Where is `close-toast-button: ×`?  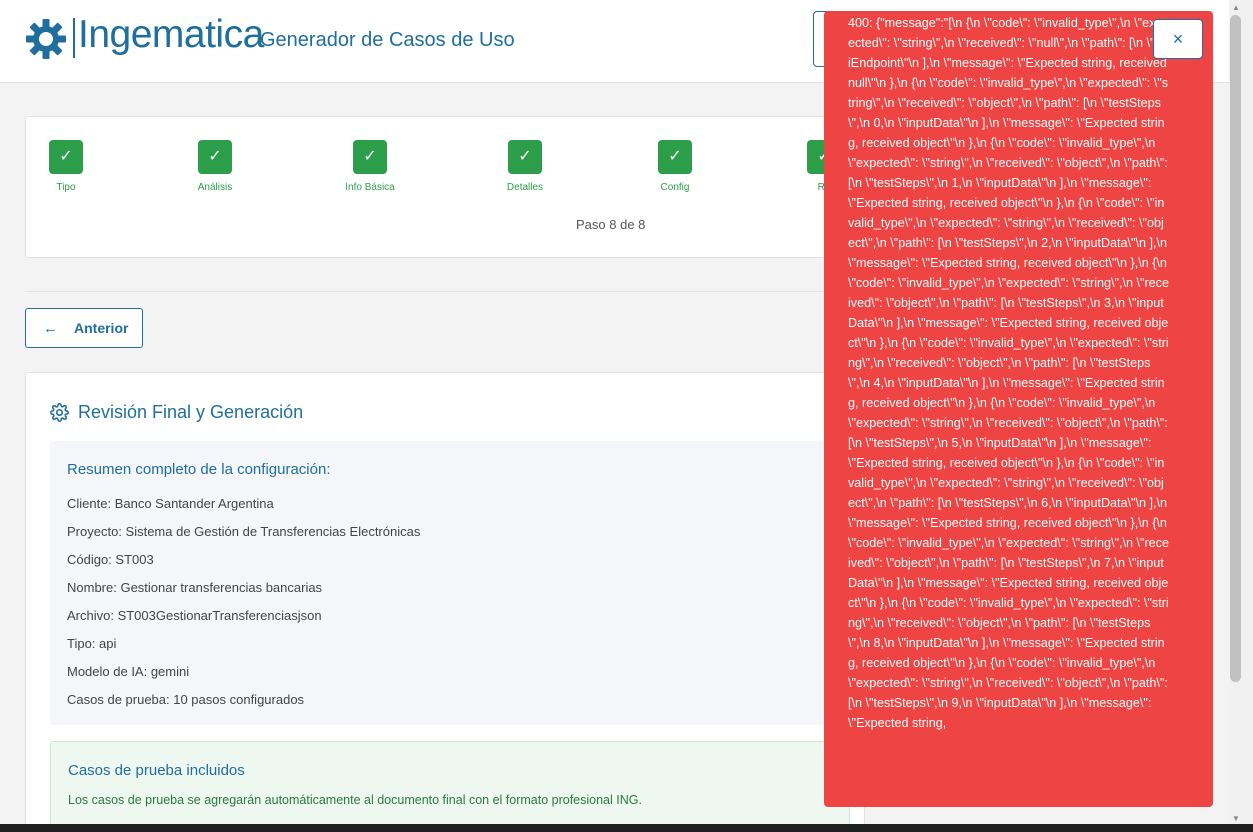
close-toast-button: × is located at coordinates (1178, 39).